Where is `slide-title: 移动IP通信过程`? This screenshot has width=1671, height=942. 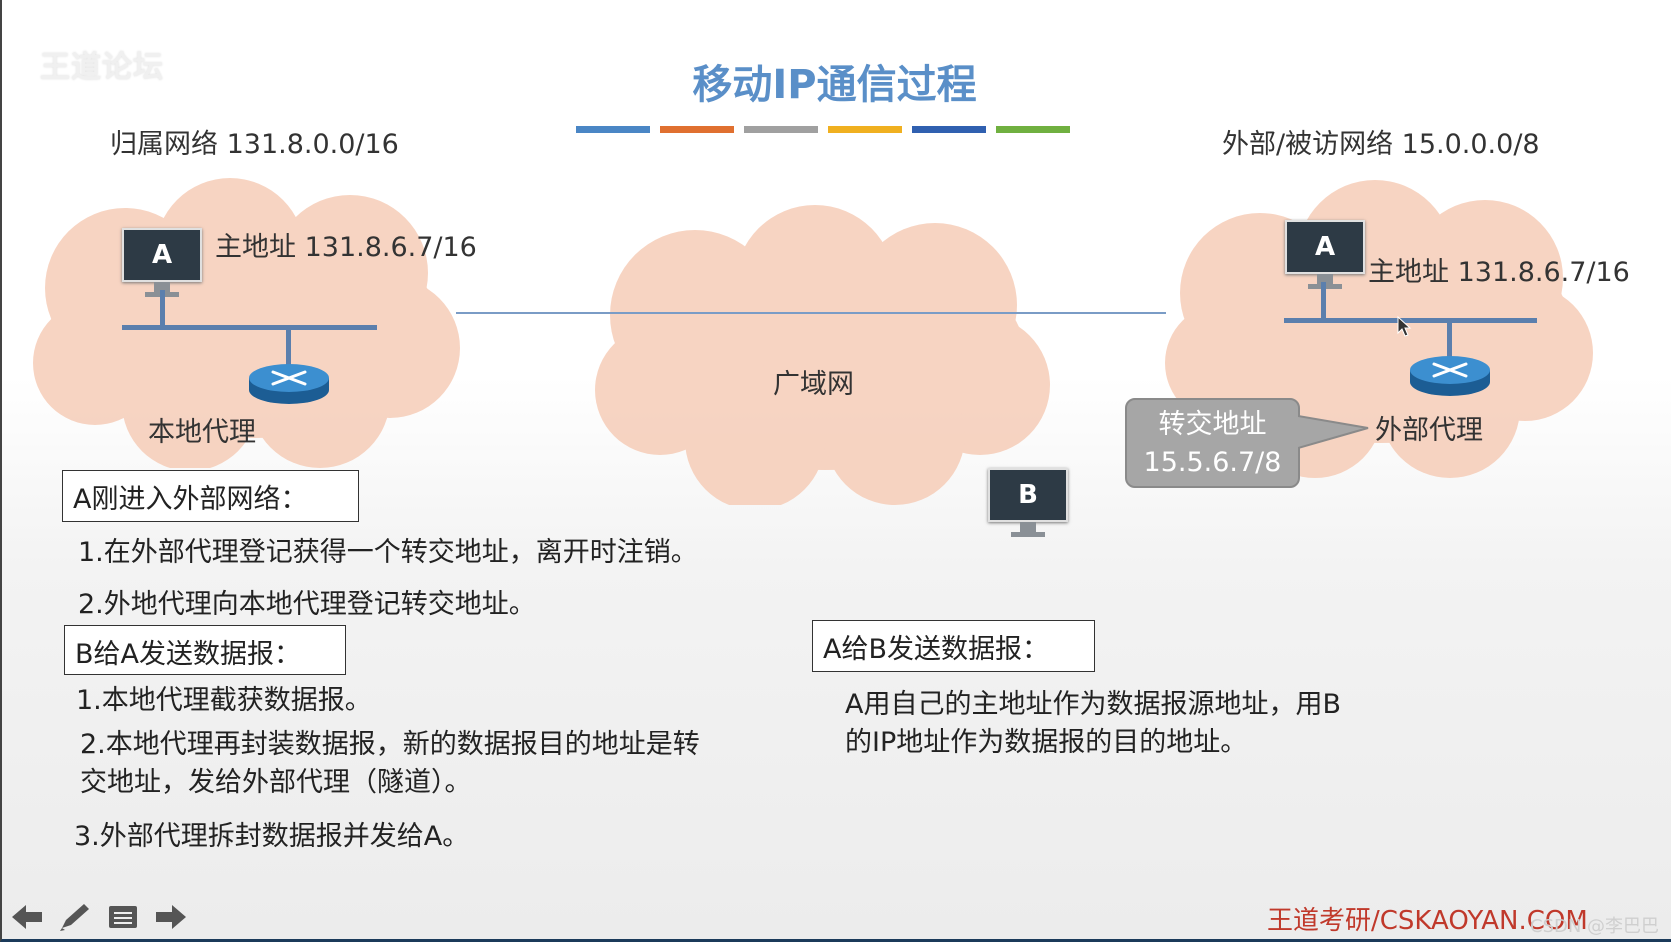 slide-title: 移动IP通信过程 is located at coordinates (834, 85).